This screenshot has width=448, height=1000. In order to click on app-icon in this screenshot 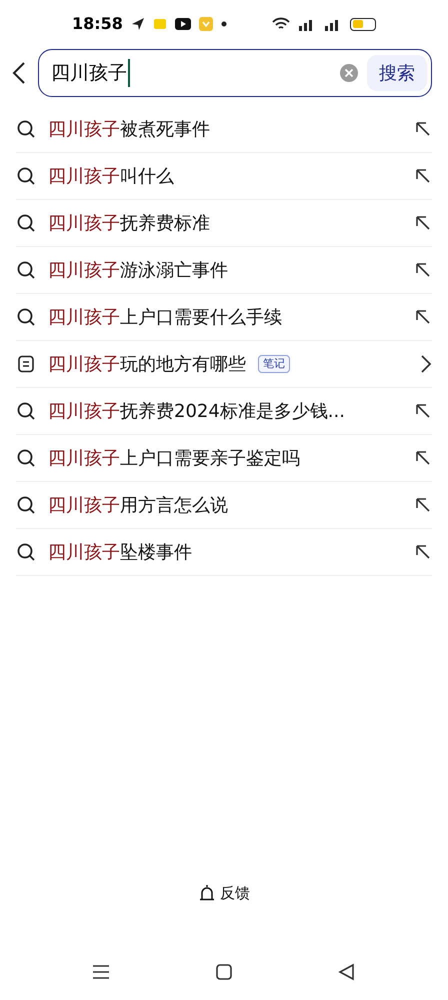, I will do `click(159, 24)`.